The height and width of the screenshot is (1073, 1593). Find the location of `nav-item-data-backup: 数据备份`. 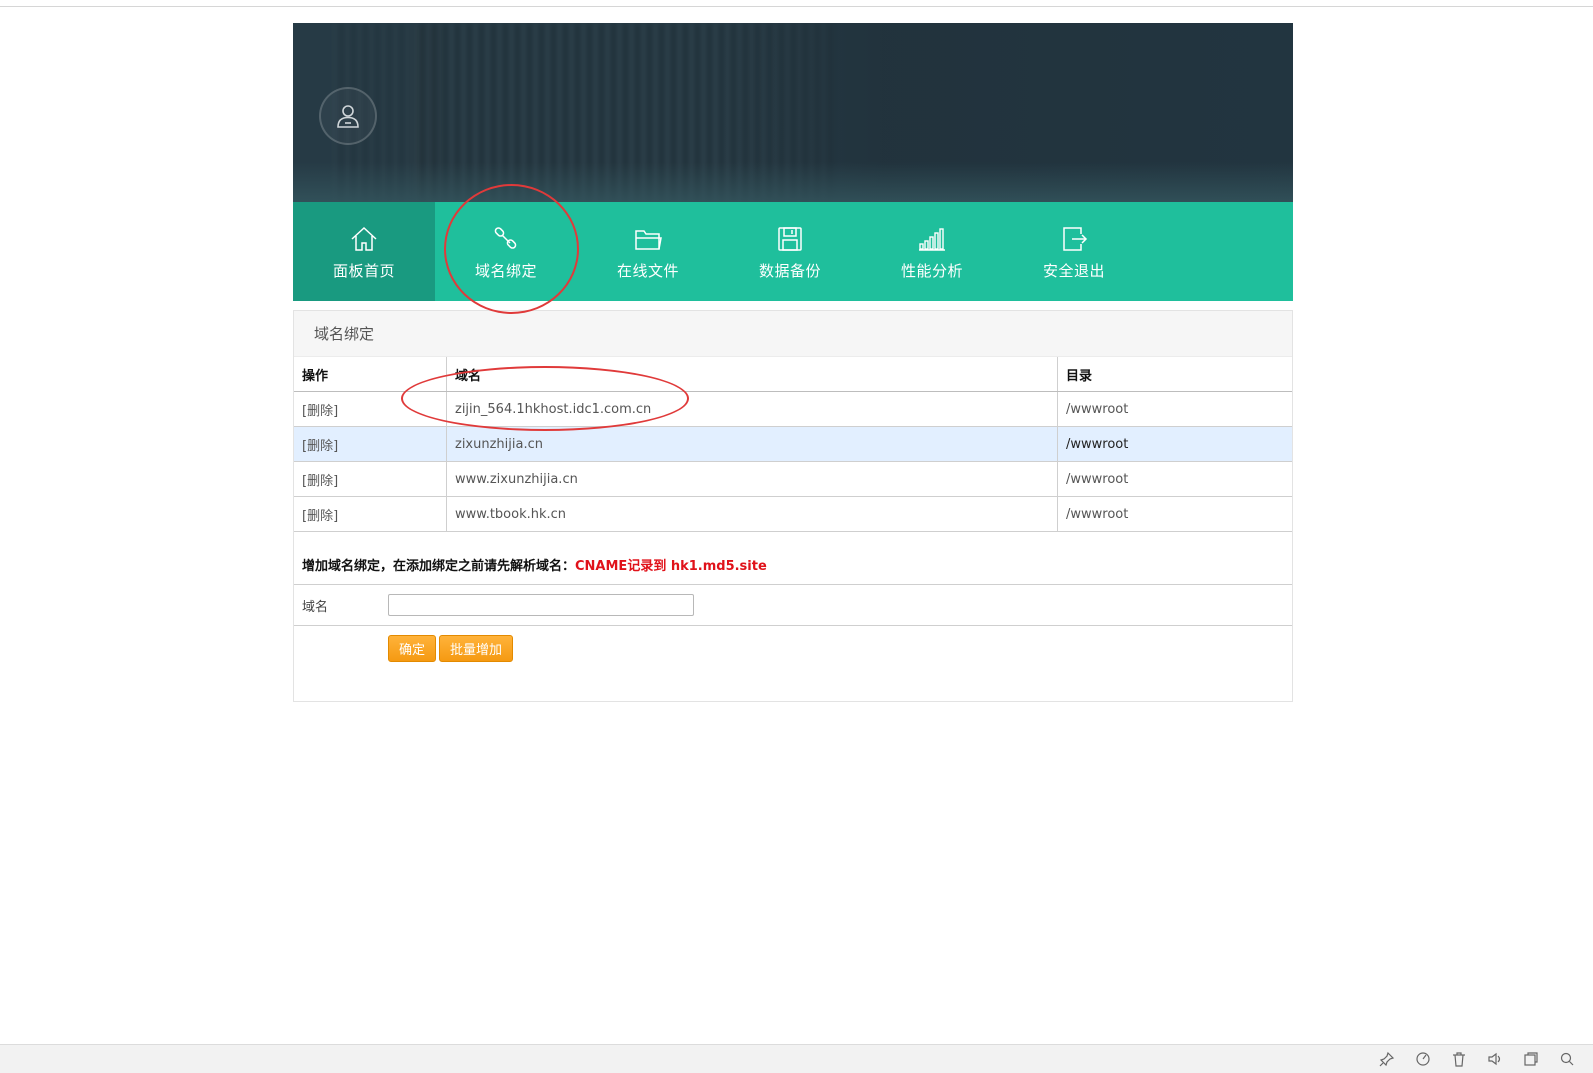

nav-item-data-backup: 数据备份 is located at coordinates (790, 251).